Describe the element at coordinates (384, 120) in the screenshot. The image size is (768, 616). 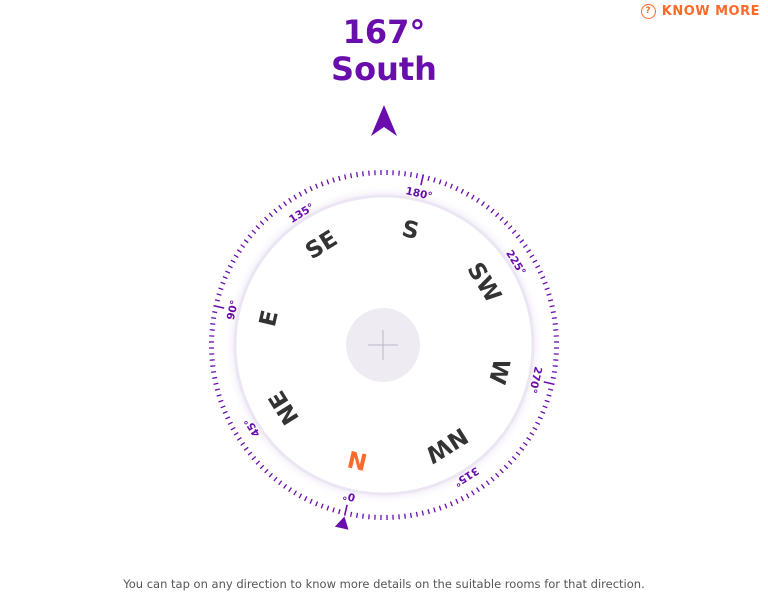
I see `navigation-arrow-icon` at that location.